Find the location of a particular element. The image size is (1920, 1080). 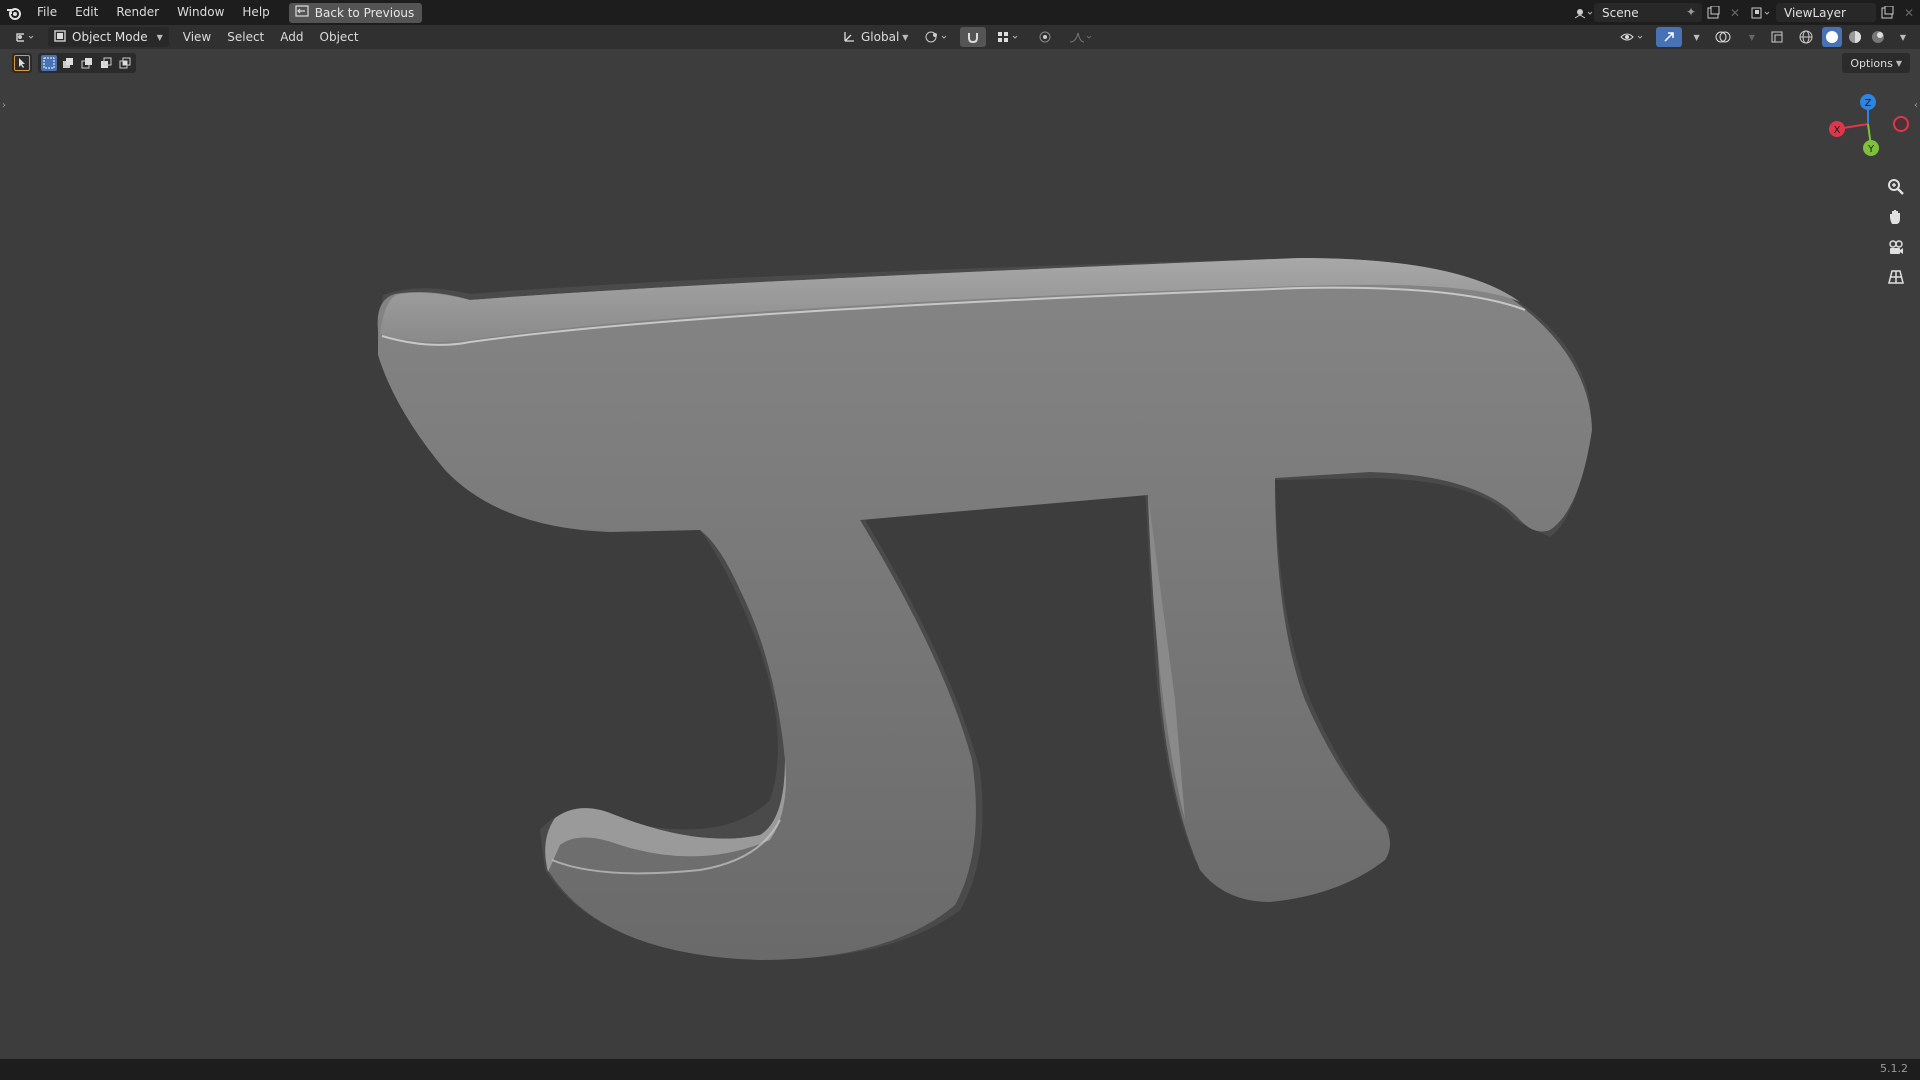

back-to-previous-button: Back to Previous is located at coordinates (355, 12).